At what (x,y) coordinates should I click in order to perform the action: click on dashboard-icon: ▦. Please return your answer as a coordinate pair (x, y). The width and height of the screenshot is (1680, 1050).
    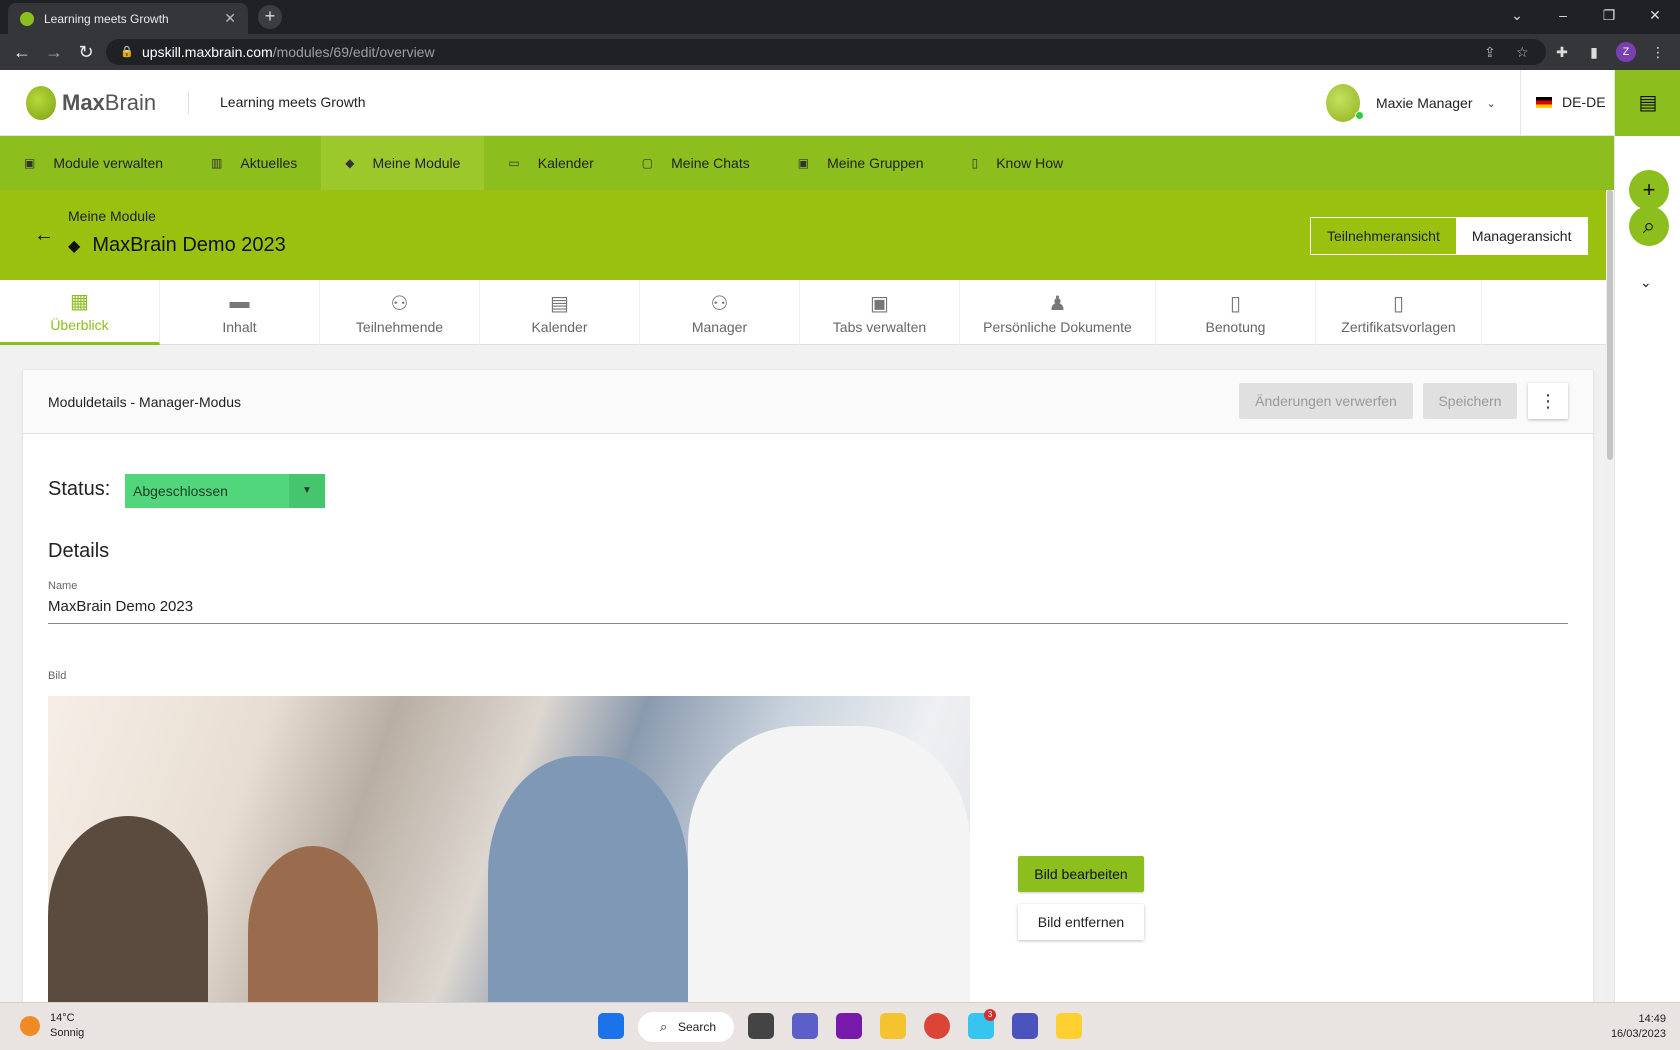
    Looking at the image, I should click on (79, 302).